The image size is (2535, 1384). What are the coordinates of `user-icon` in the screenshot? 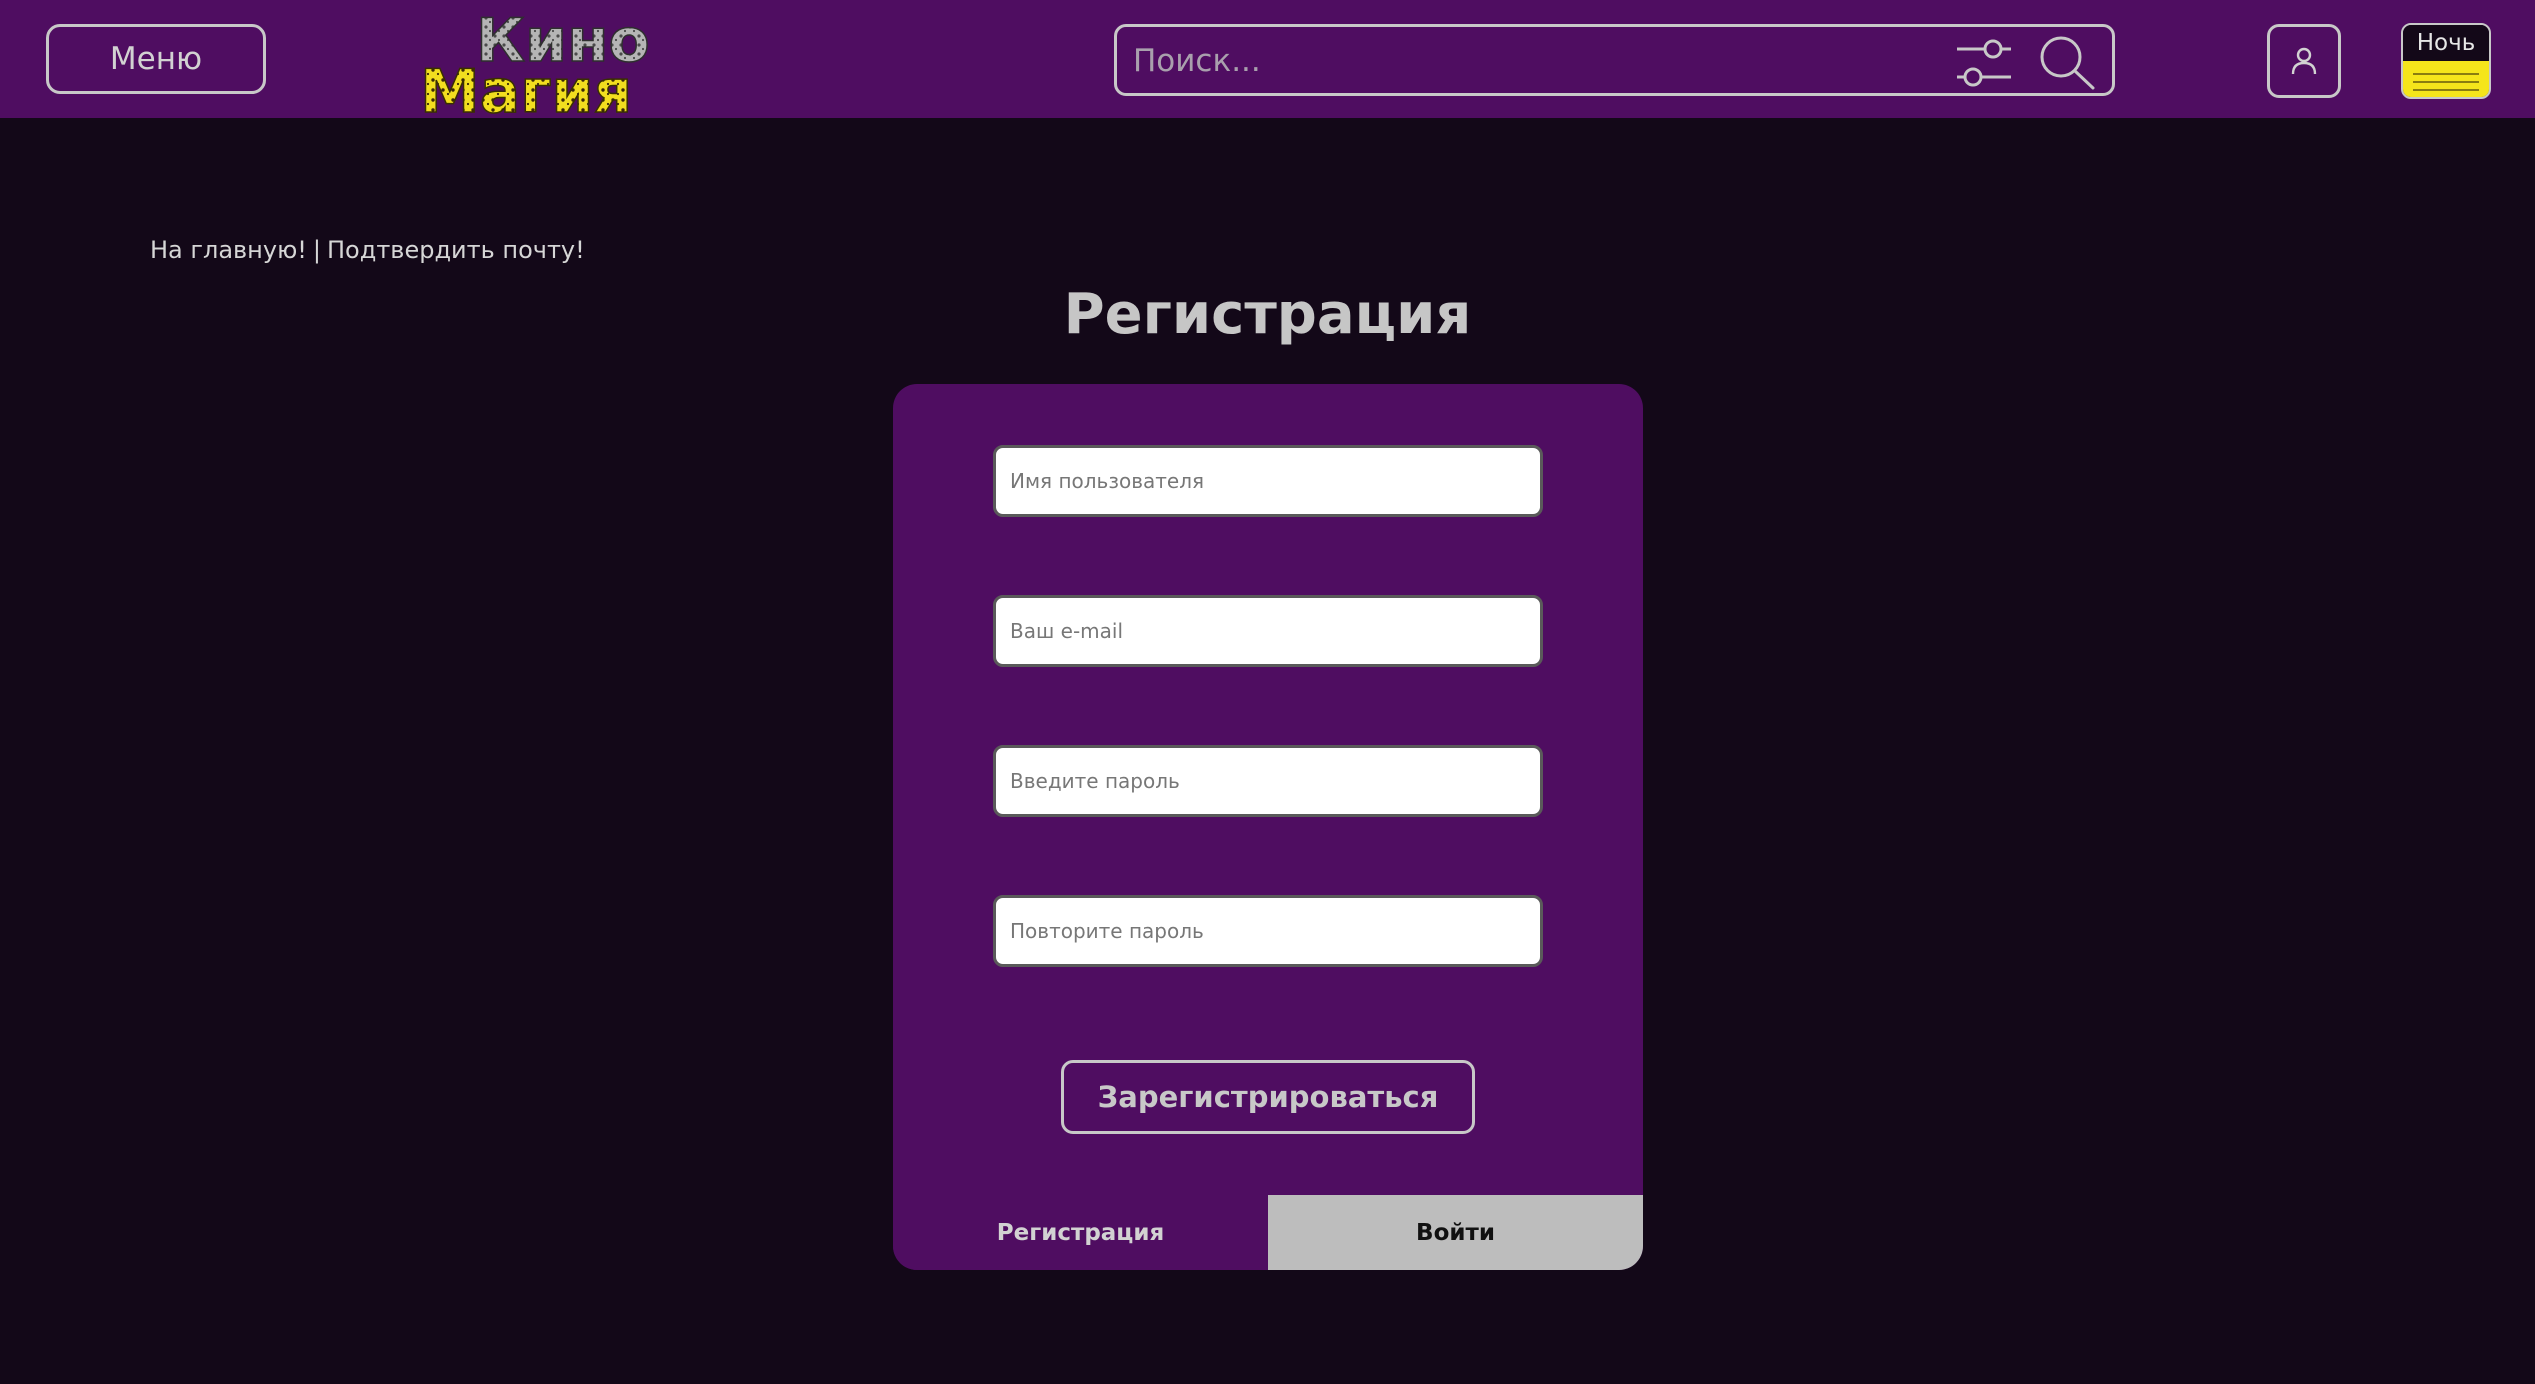 It's located at (2304, 61).